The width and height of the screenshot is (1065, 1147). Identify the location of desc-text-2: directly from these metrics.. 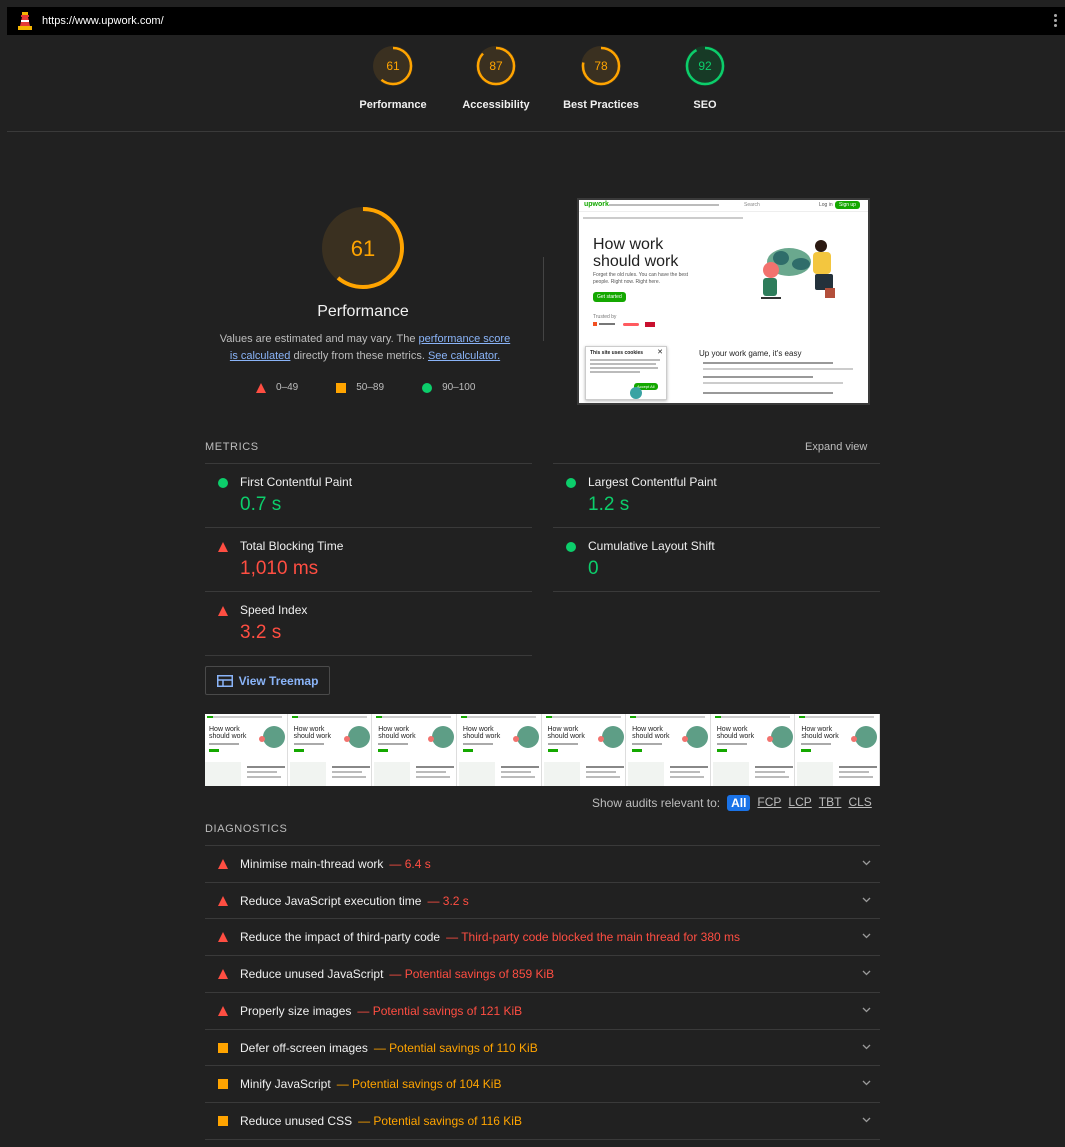
(359, 356).